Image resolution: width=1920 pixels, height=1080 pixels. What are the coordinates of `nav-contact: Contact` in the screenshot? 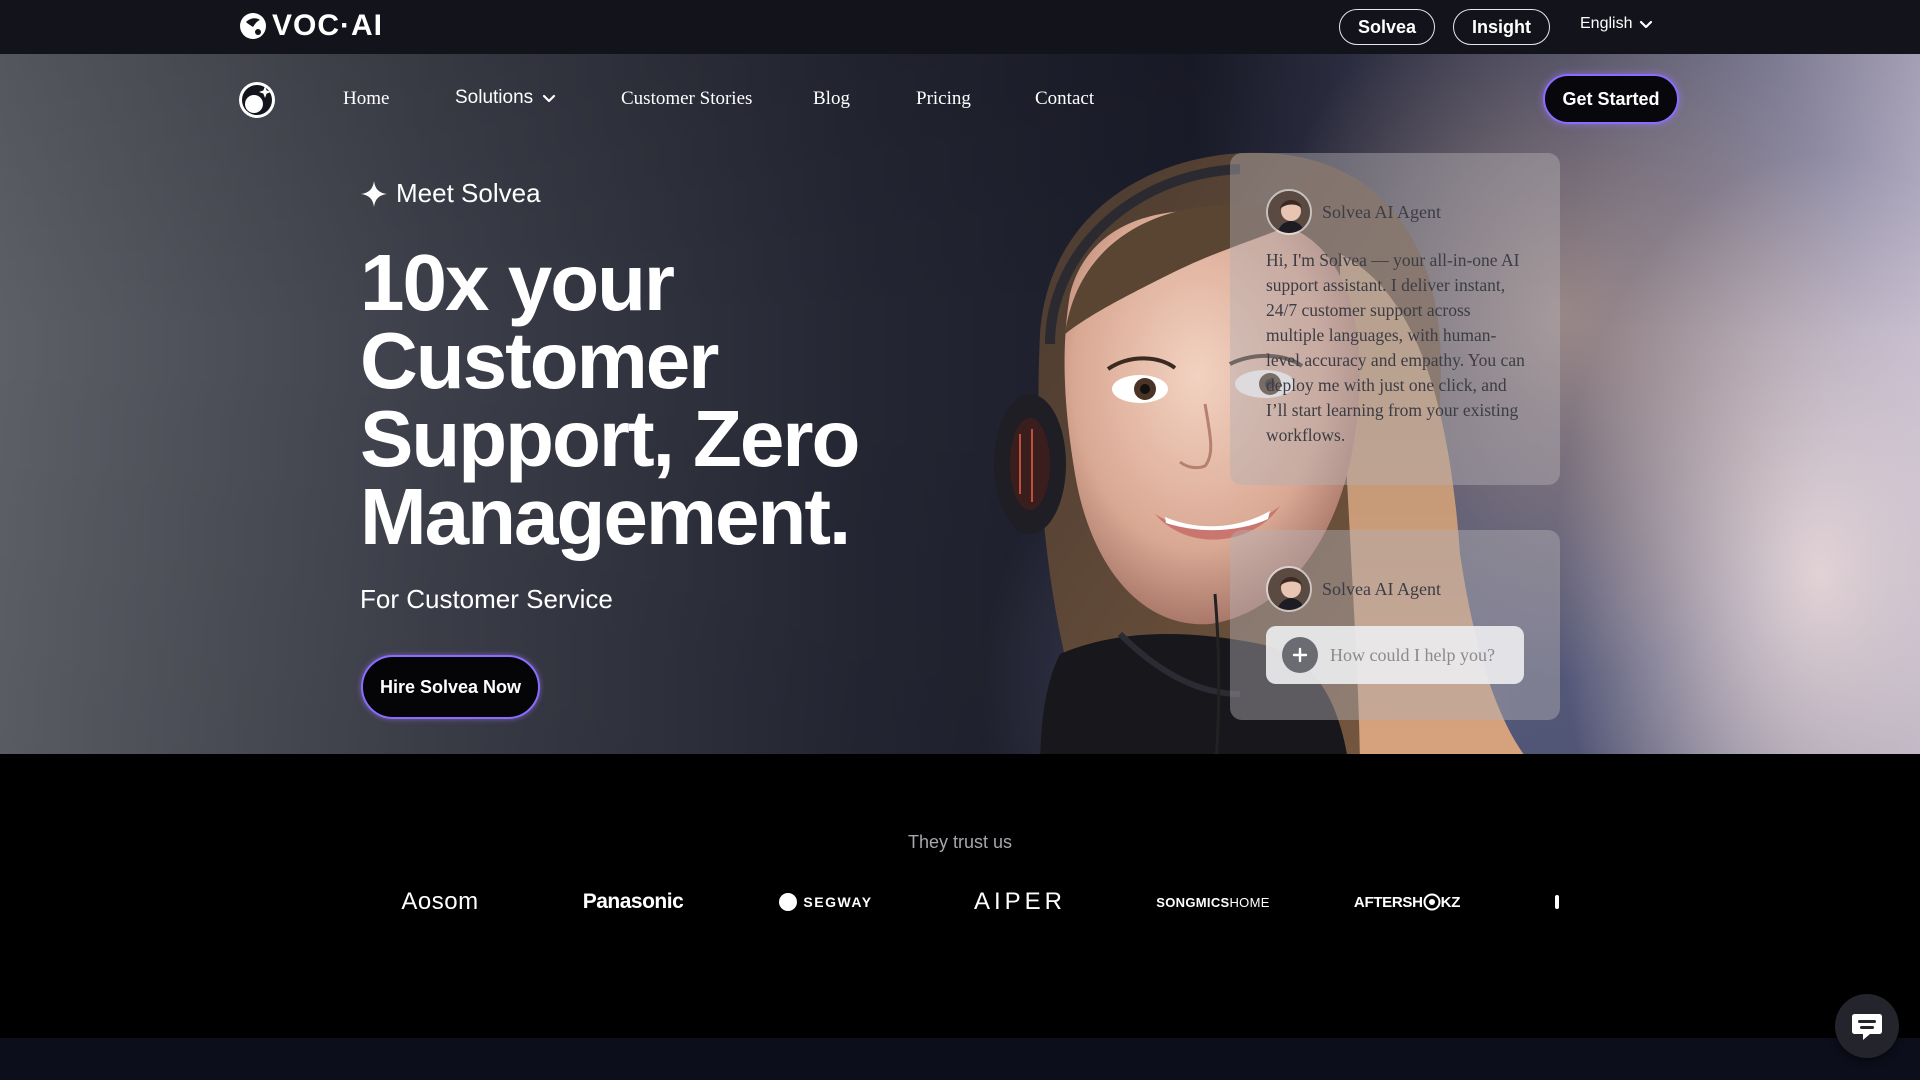 It's located at (1064, 99).